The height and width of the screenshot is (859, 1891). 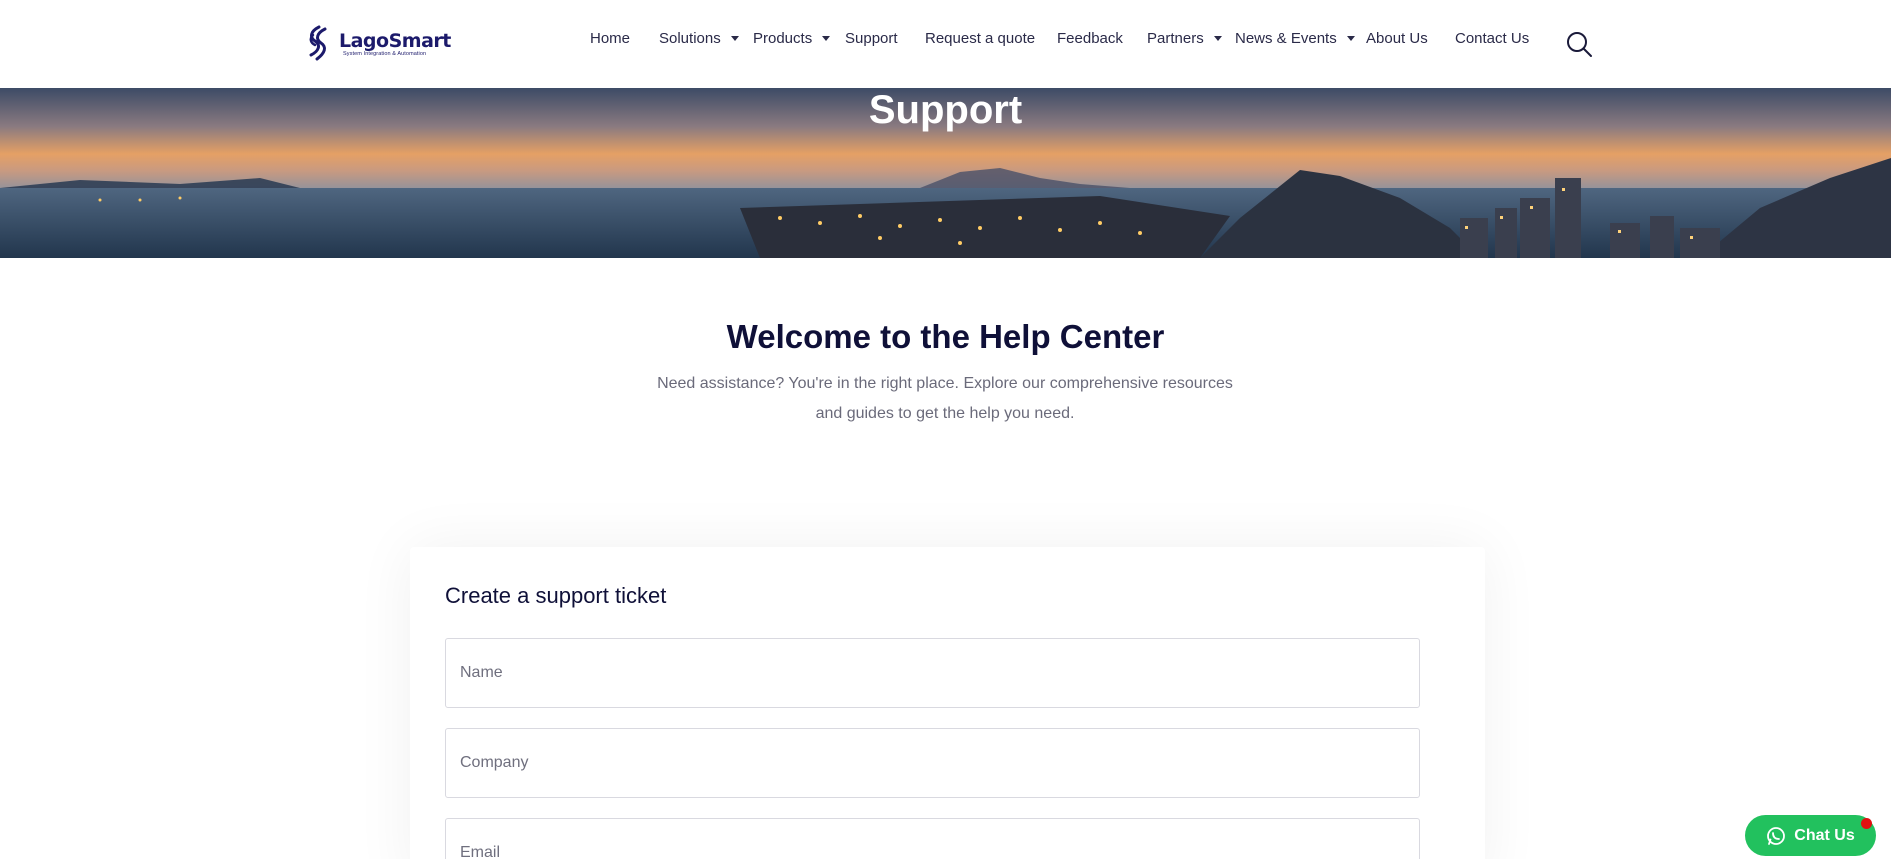 I want to click on nav-home: Home, so click(x=610, y=38).